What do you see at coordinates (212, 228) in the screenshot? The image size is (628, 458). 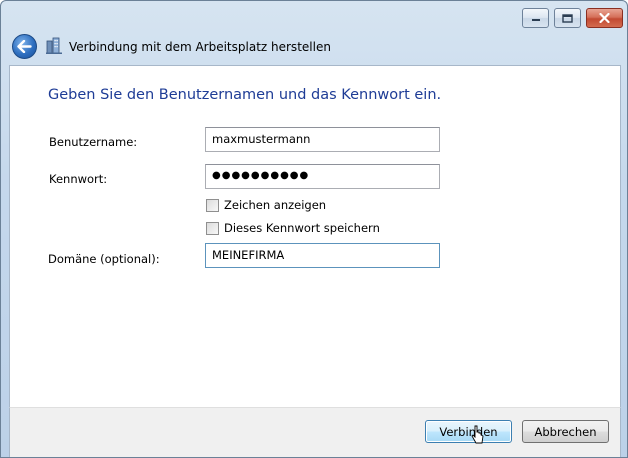 I see `save-password-checkbox` at bounding box center [212, 228].